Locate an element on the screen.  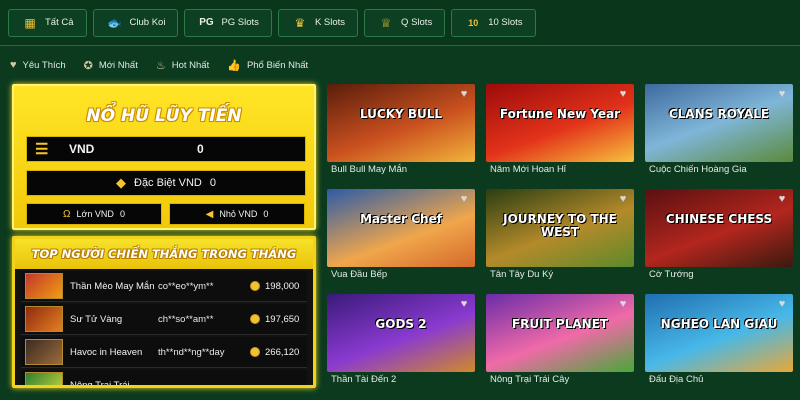
tab-all: ▦ Tất Cả is located at coordinates (47, 22).